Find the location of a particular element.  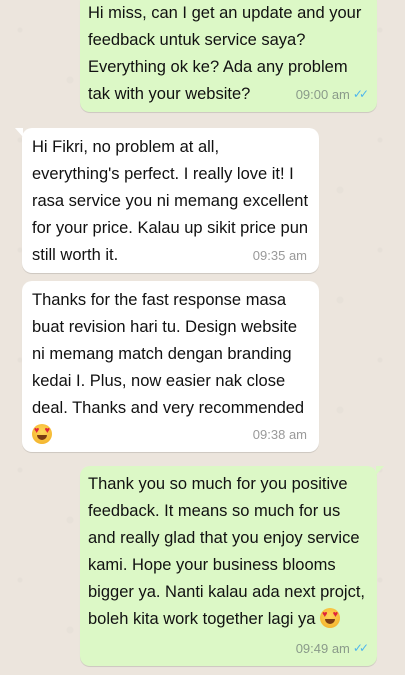

message-time: 09:35 am is located at coordinates (279, 255).